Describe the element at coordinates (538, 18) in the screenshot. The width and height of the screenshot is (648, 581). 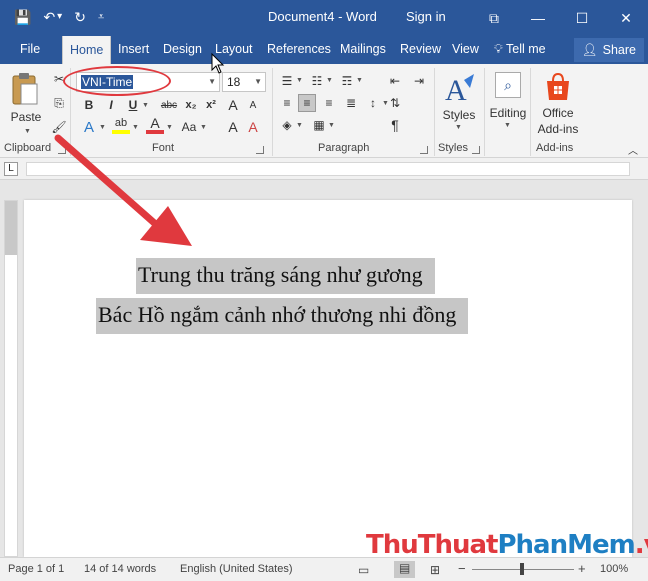
I see `minimize-icon: —` at that location.